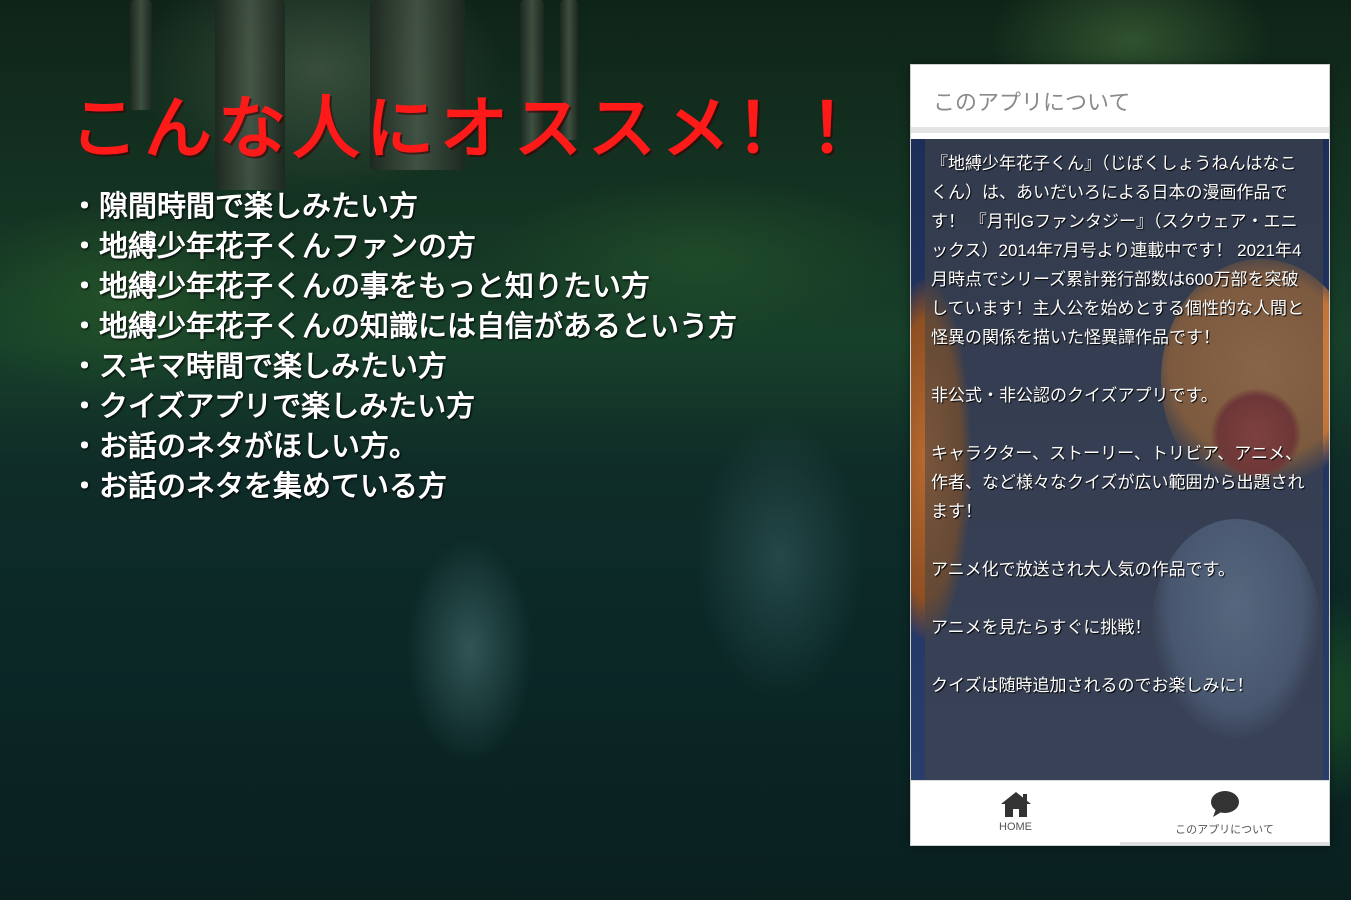 The width and height of the screenshot is (1351, 900). What do you see at coordinates (403, 366) in the screenshot?
I see `list-item: スキマ時間で楽しみたい方` at bounding box center [403, 366].